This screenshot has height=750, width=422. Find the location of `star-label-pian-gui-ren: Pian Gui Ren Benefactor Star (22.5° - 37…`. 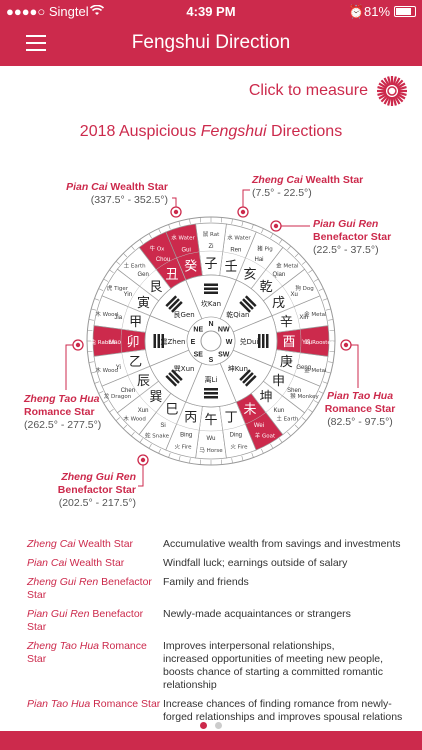

star-label-pian-gui-ren: Pian Gui Ren Benefactor Star (22.5° - 37… is located at coordinates (363, 237).